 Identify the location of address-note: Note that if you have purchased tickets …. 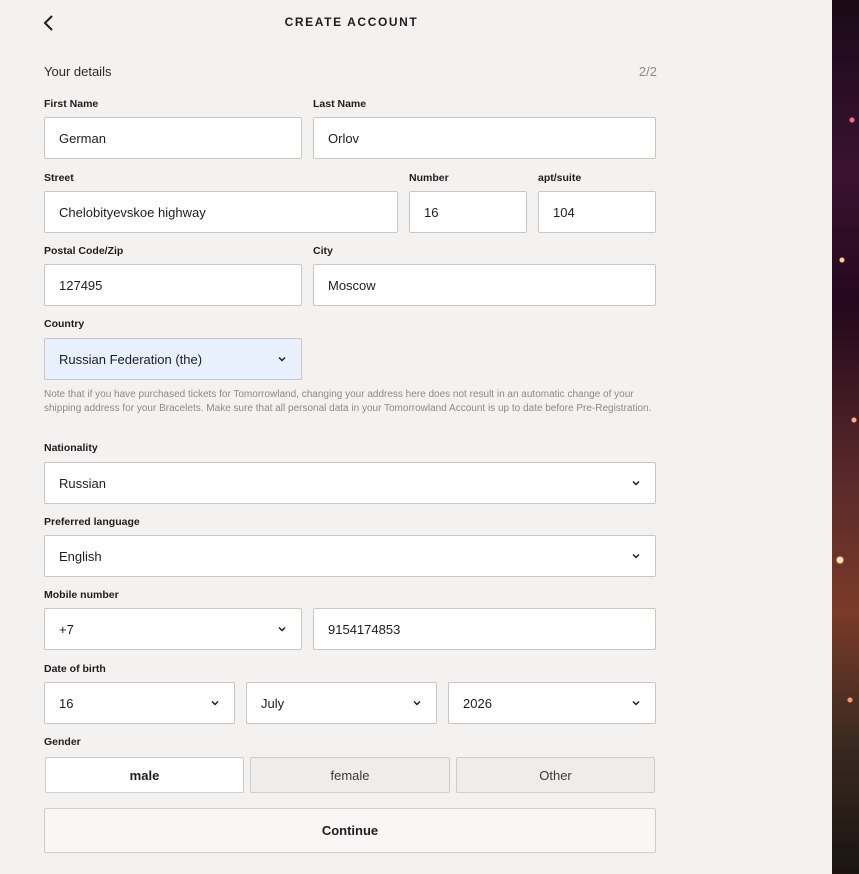
(348, 401).